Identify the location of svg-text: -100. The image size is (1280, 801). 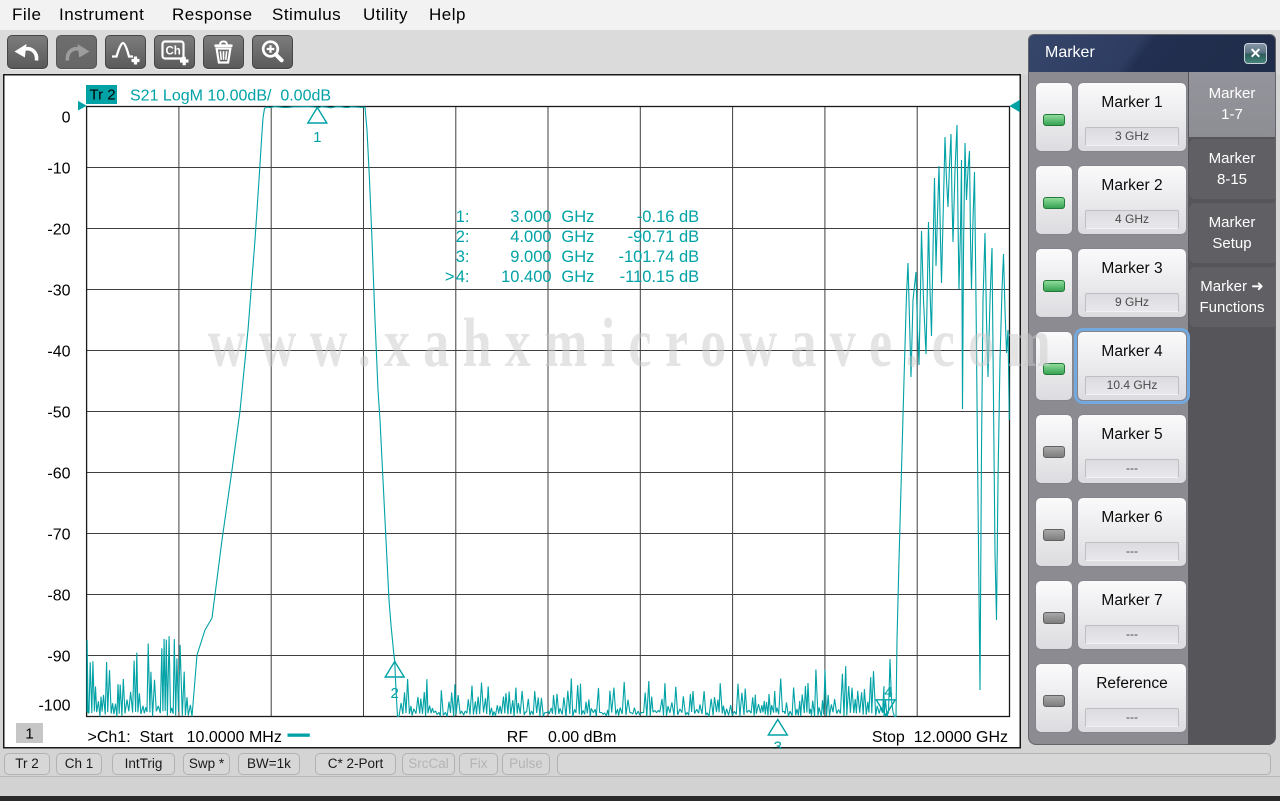
(54, 706).